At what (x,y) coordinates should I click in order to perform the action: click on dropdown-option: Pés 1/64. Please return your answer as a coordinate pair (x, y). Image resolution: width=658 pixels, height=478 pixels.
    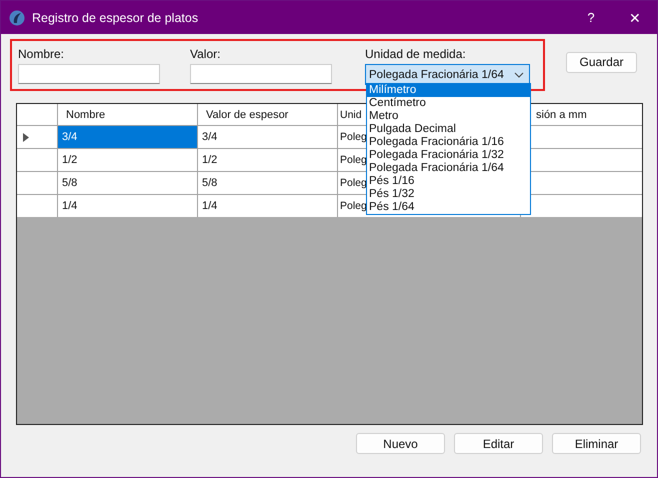
    Looking at the image, I should click on (448, 207).